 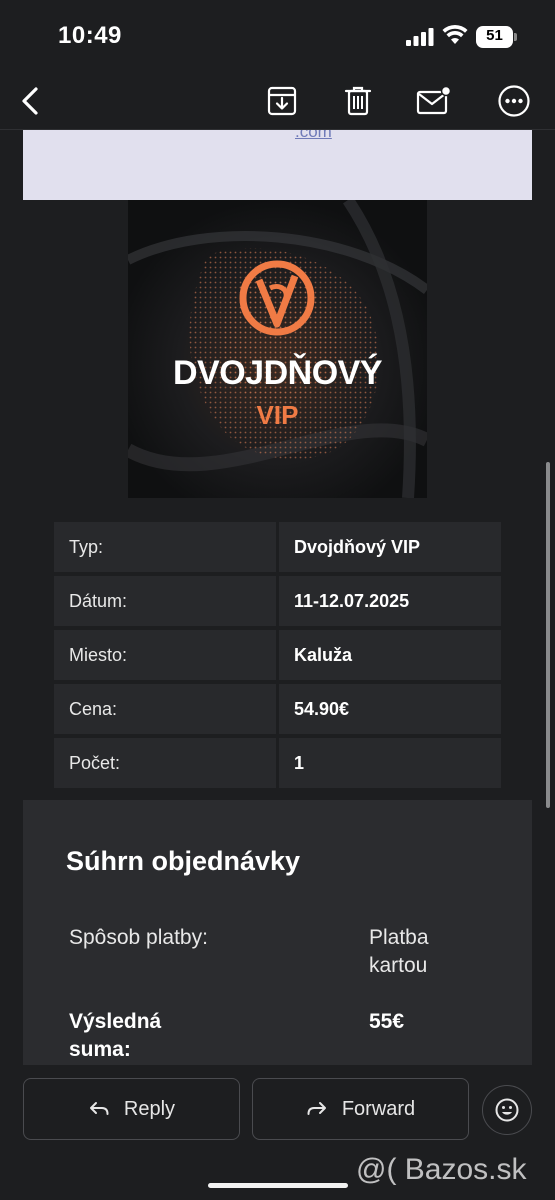 What do you see at coordinates (277, 709) in the screenshot?
I see `table-row: Cena: 54.90€` at bounding box center [277, 709].